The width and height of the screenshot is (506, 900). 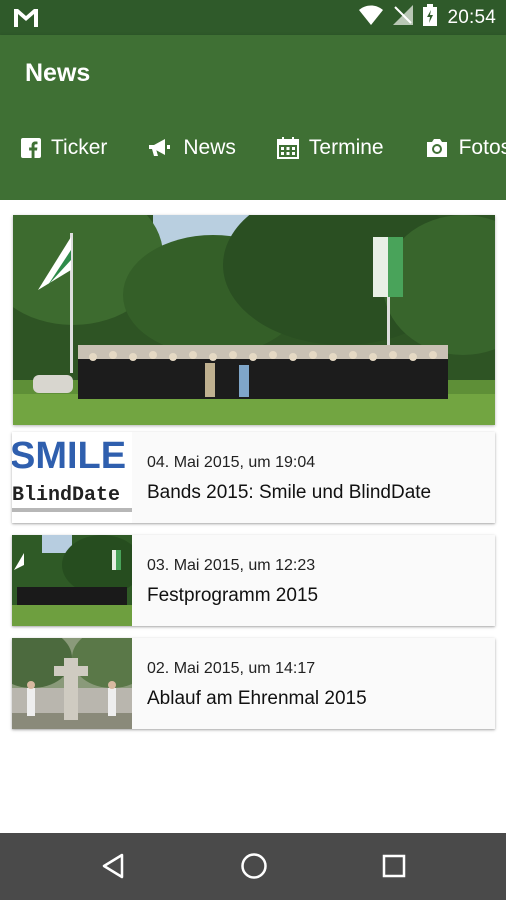 What do you see at coordinates (289, 492) in the screenshot?
I see `news-title: Bands 2015: Smile und BlindDate` at bounding box center [289, 492].